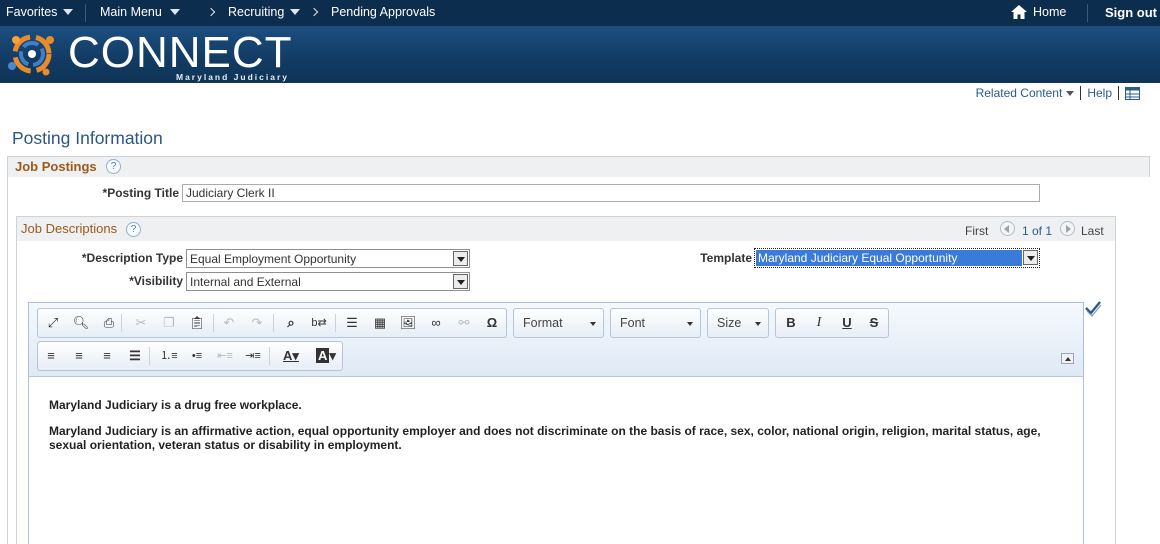  Describe the element at coordinates (832, 323) in the screenshot. I see `text-style-group: B I U S` at that location.